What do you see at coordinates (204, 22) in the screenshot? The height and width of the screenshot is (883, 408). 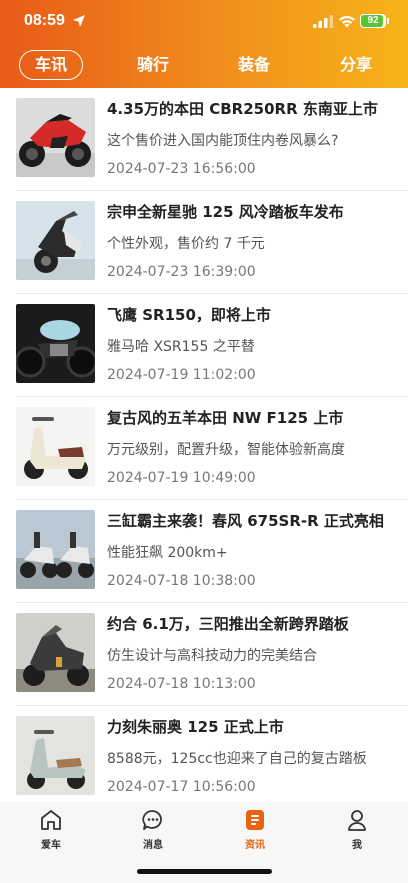 I see `status-bar: 08:59 92` at bounding box center [204, 22].